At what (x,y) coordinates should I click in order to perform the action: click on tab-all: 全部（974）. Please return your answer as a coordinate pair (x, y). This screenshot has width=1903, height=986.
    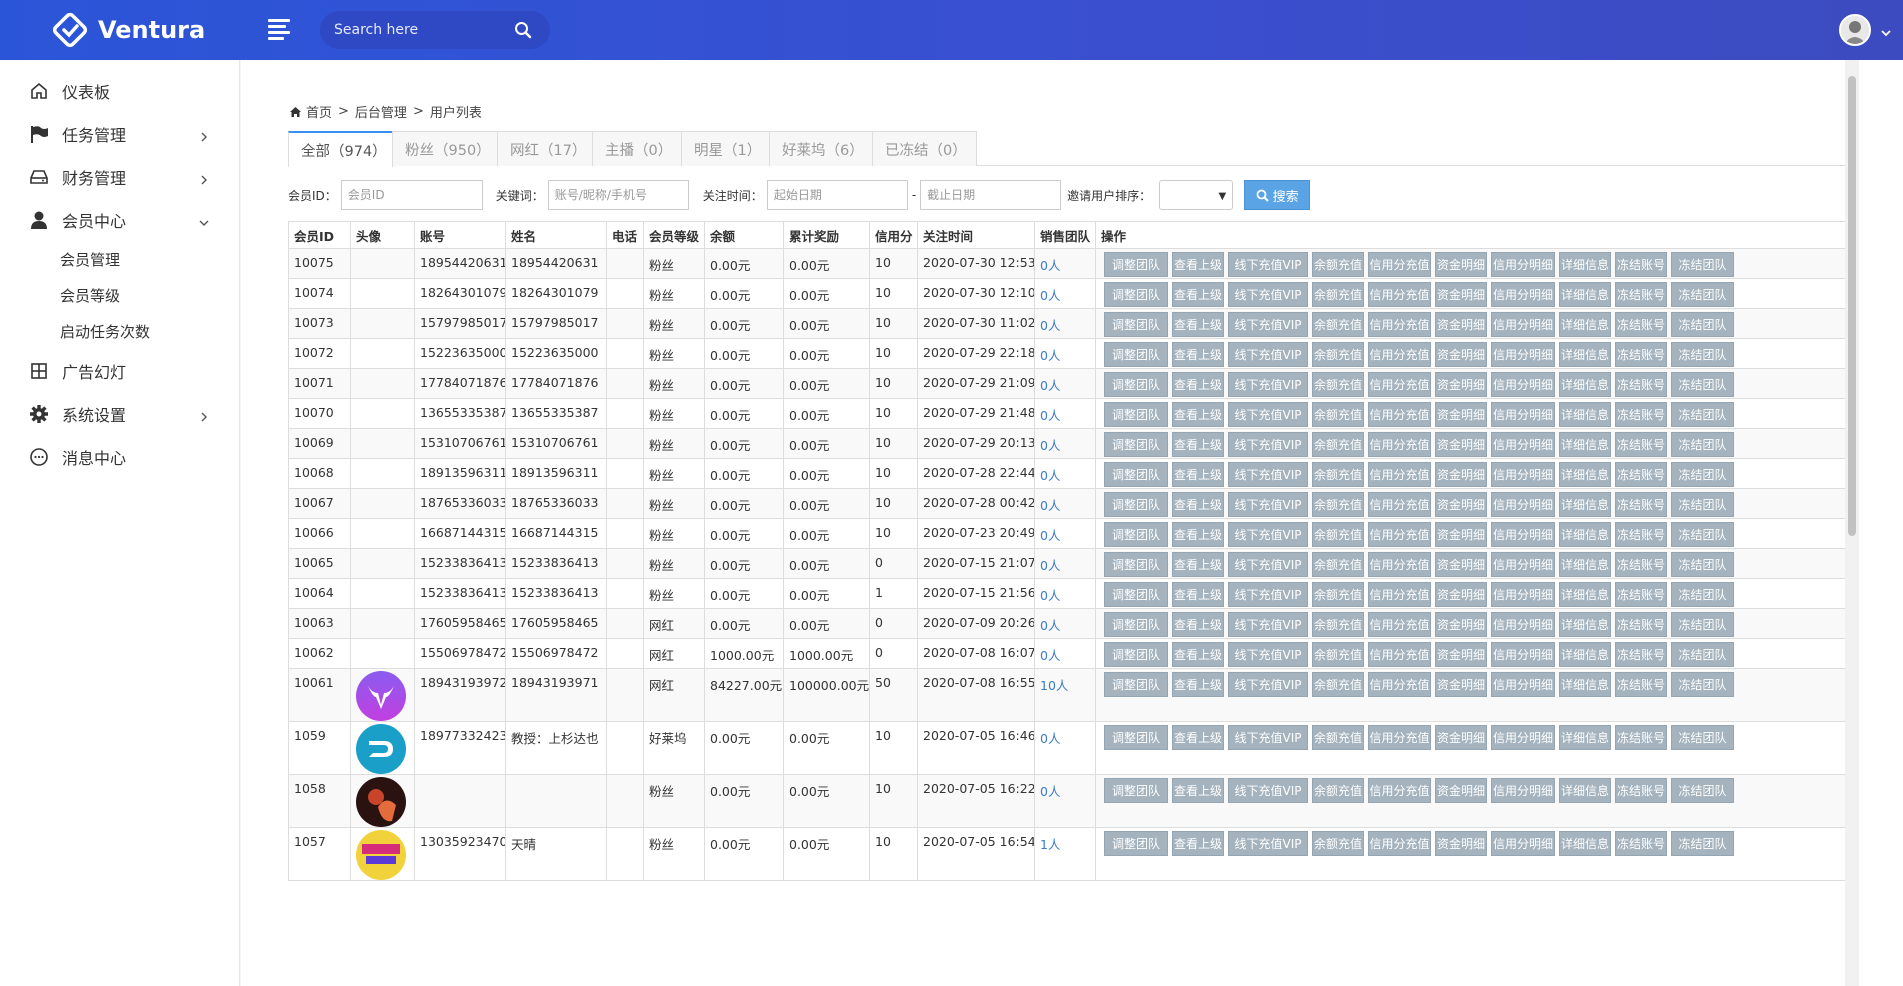
    Looking at the image, I should click on (340, 149).